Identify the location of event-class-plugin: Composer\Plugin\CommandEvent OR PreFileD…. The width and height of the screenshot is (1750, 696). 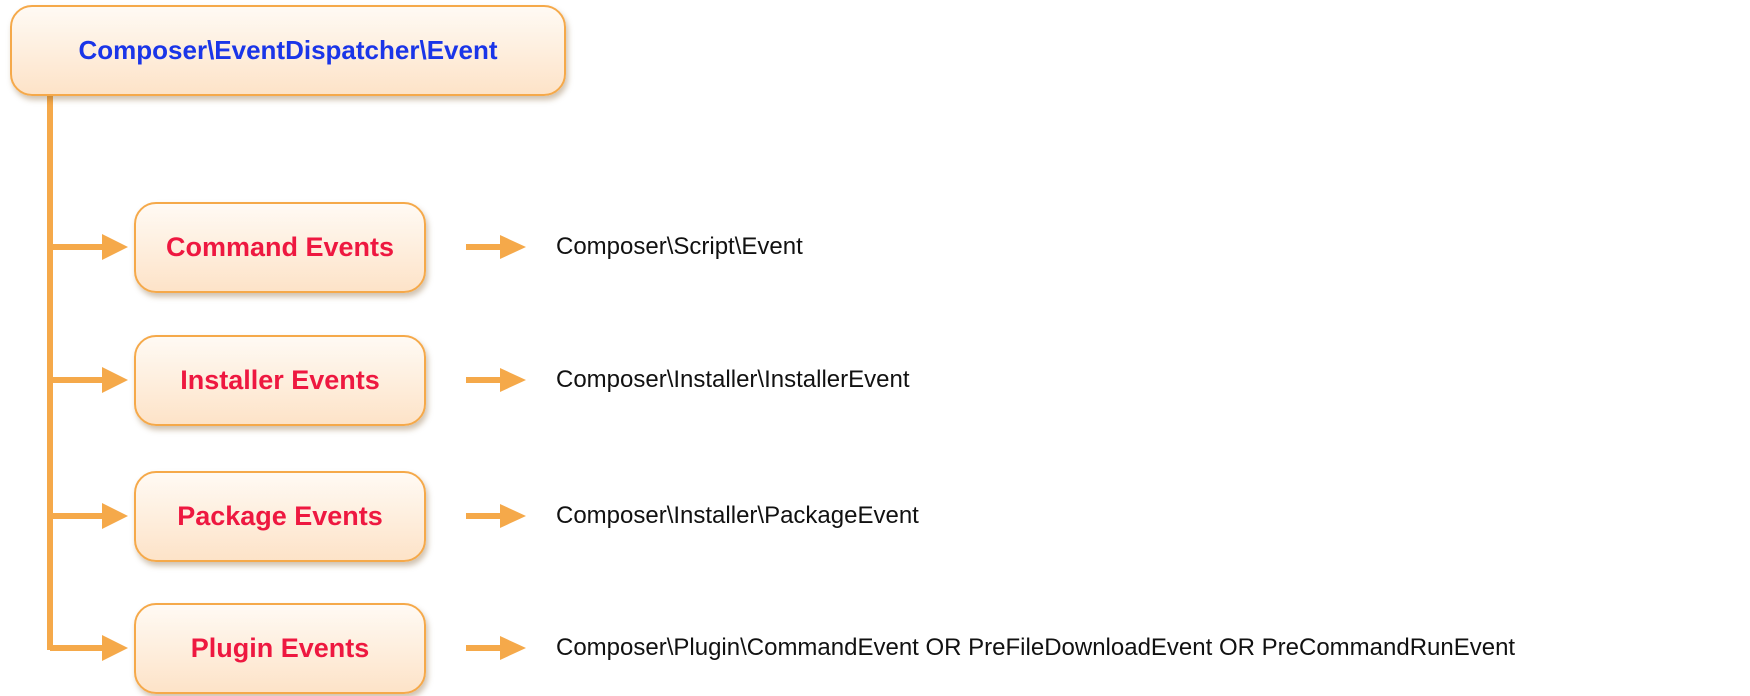
(1036, 647).